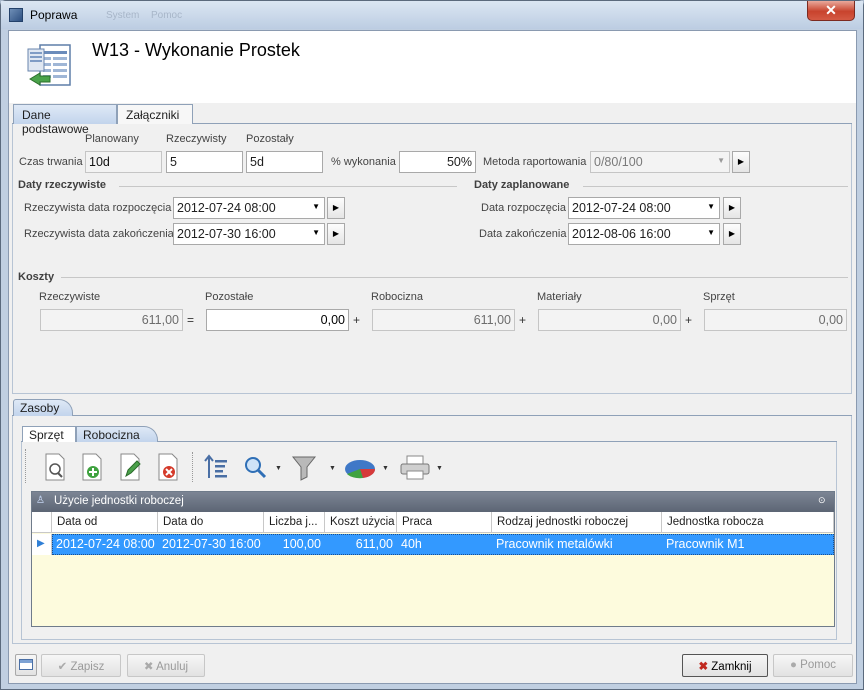  I want to click on actual-end-label: Rzeczywista data zakończenia, so click(99, 234).